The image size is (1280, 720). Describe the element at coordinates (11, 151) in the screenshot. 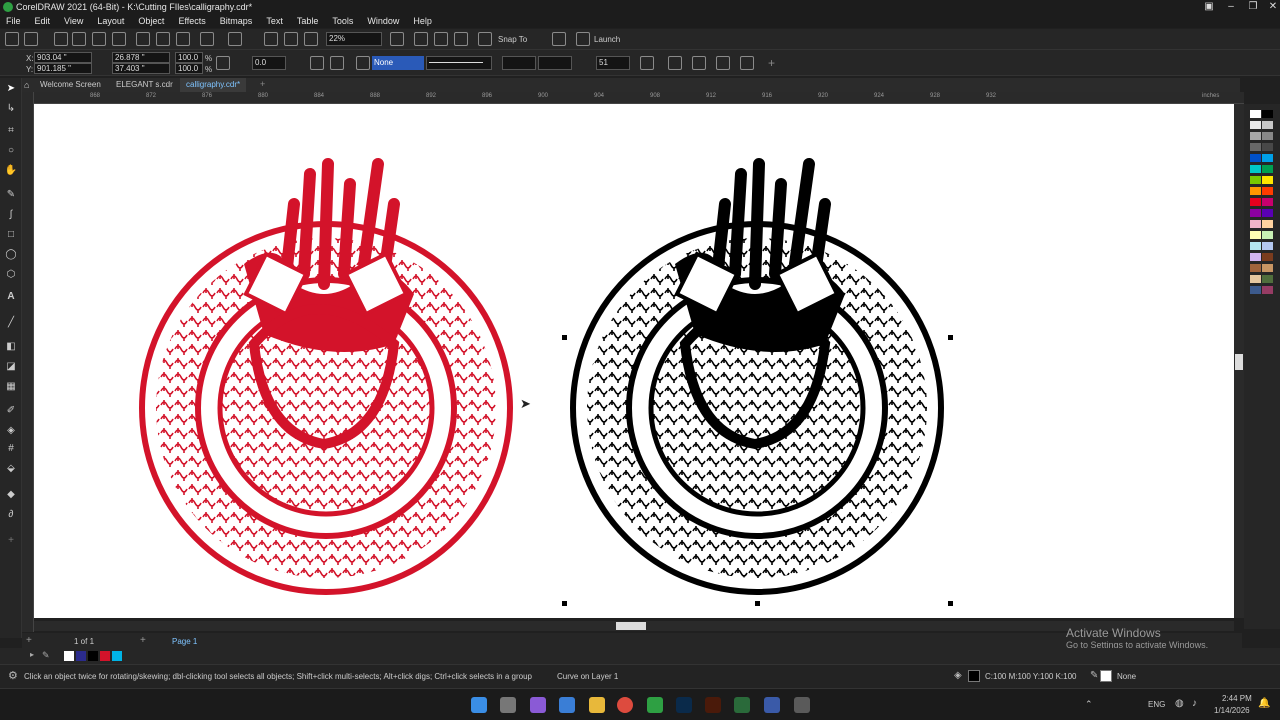

I see `zoom-tool-icon: ○` at that location.